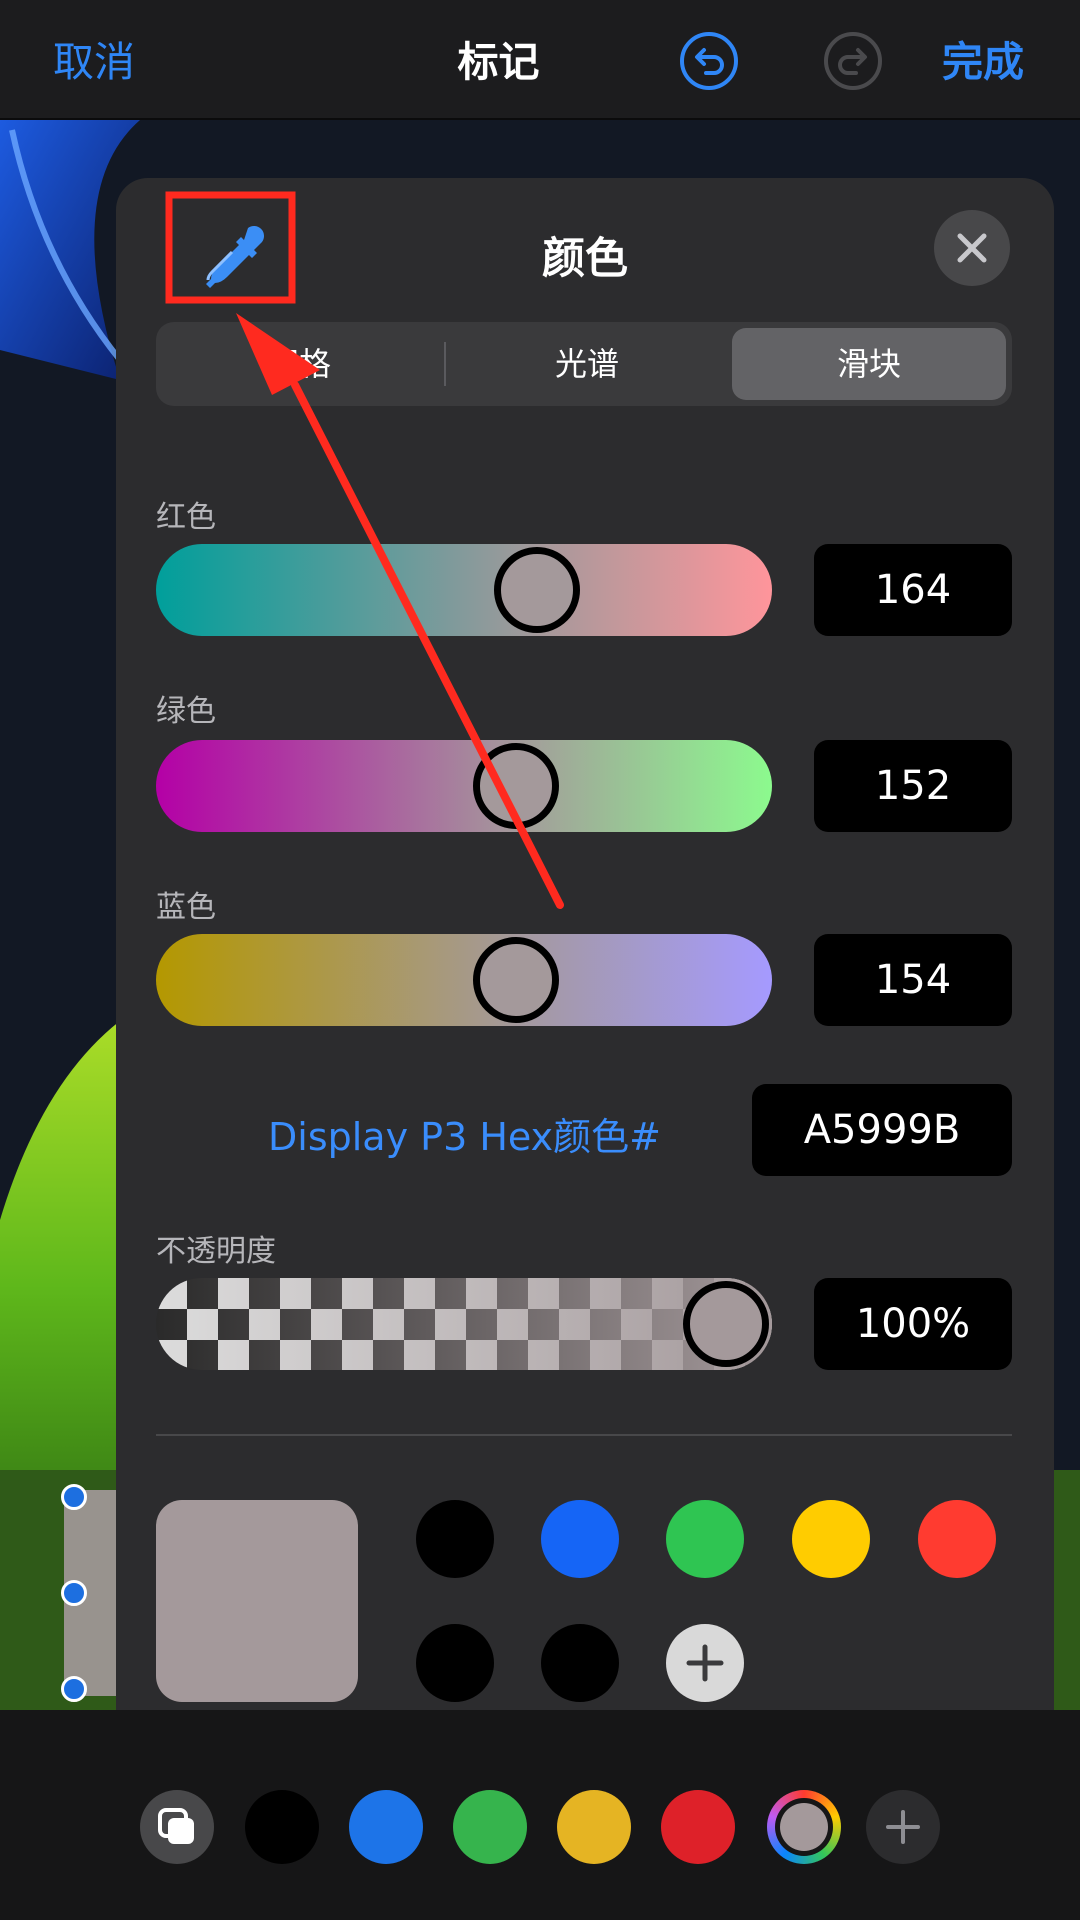 Image resolution: width=1080 pixels, height=1920 pixels. I want to click on layers-icon, so click(176, 1826).